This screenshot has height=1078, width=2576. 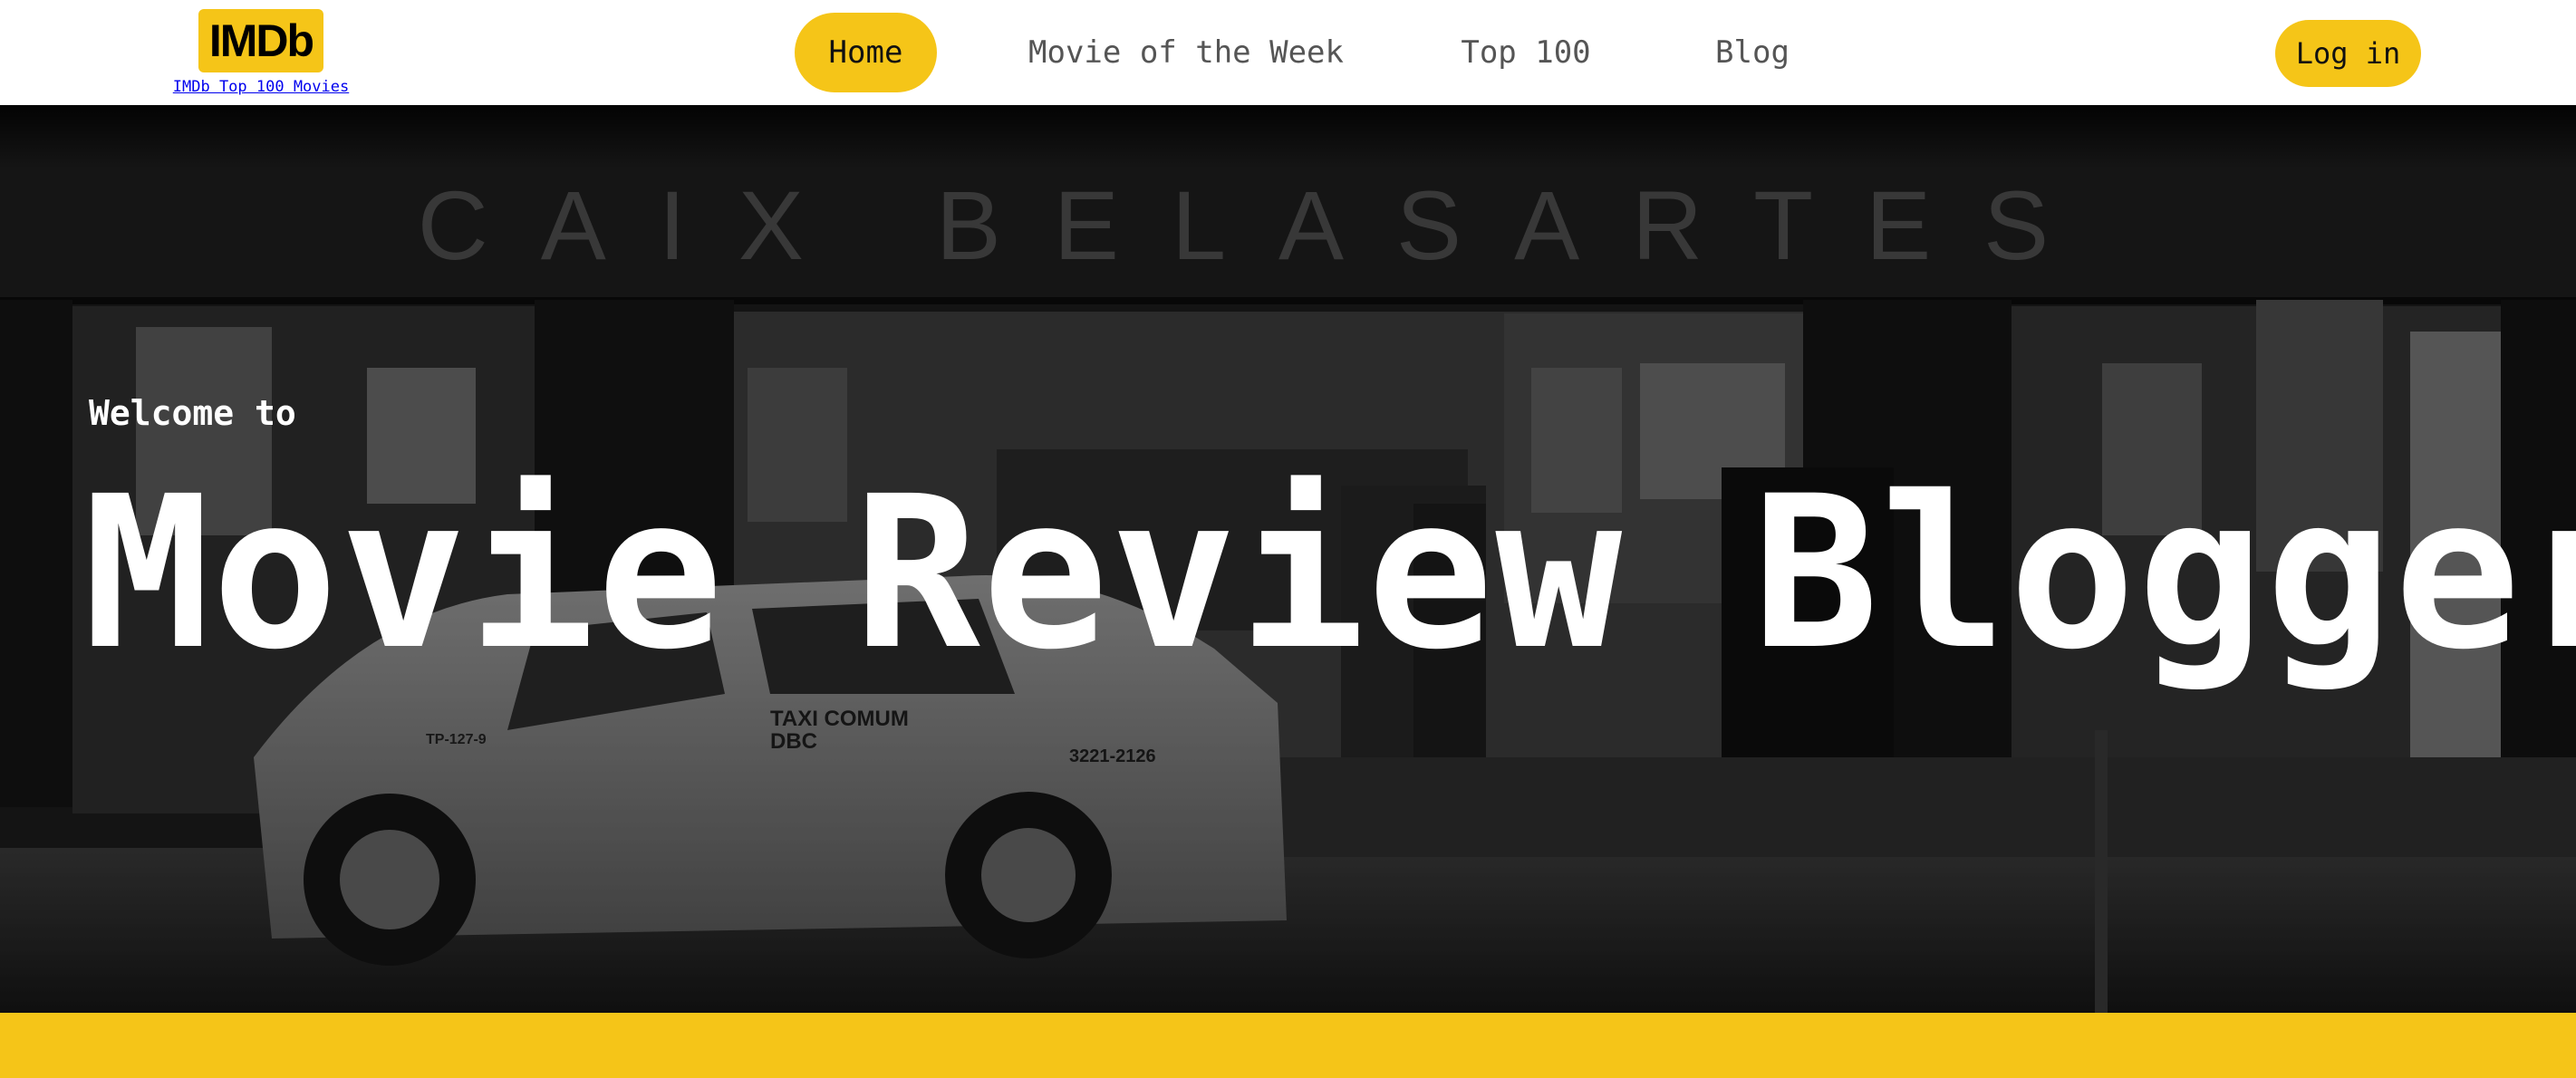 I want to click on imdb-logo: IMDb, so click(x=260, y=40).